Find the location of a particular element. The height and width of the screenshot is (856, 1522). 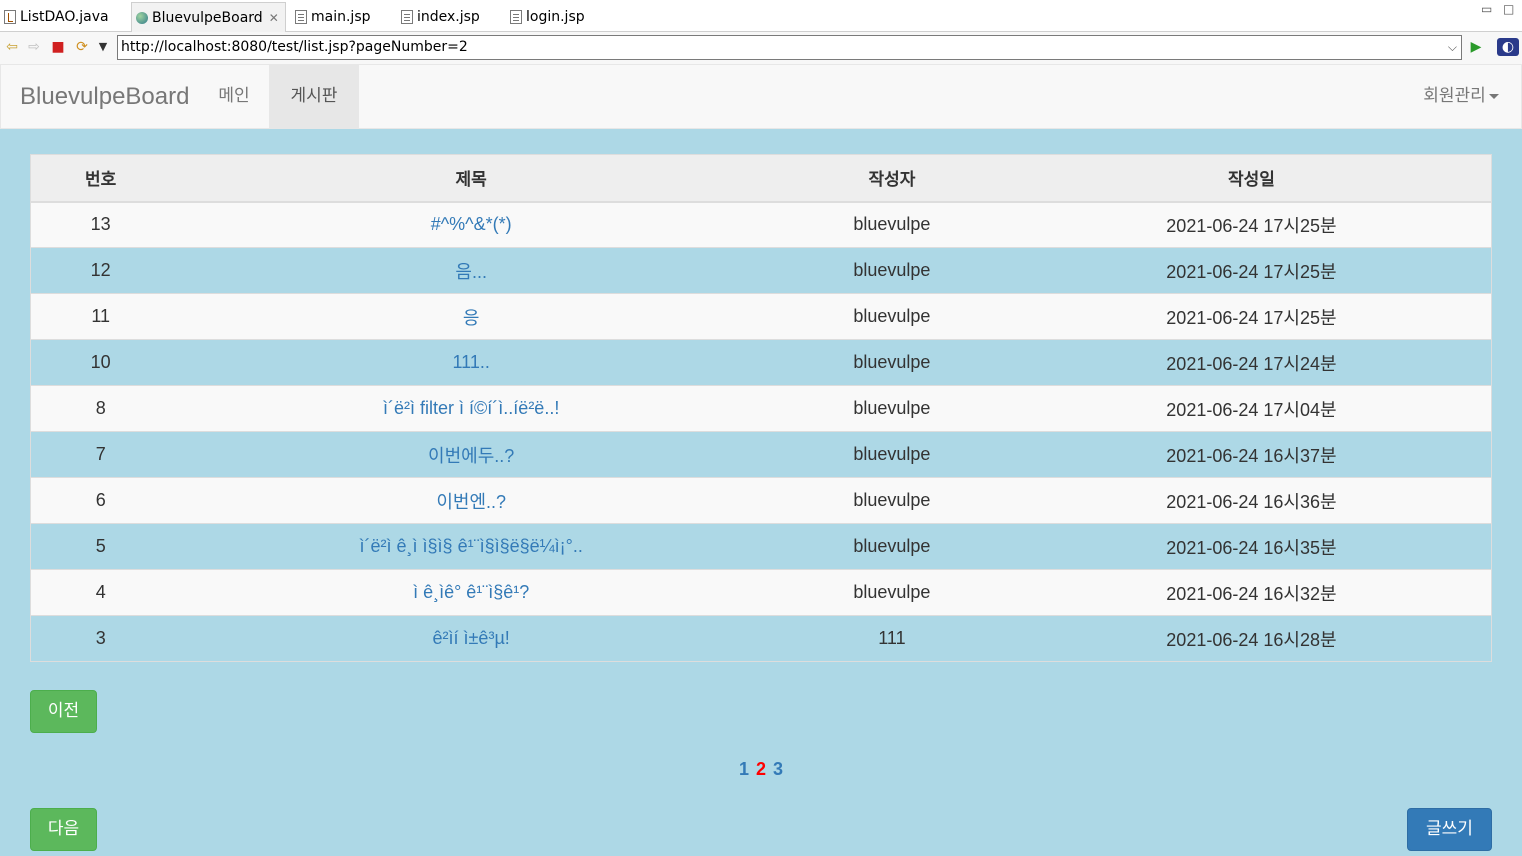

post-title-link: 응 is located at coordinates (471, 318).